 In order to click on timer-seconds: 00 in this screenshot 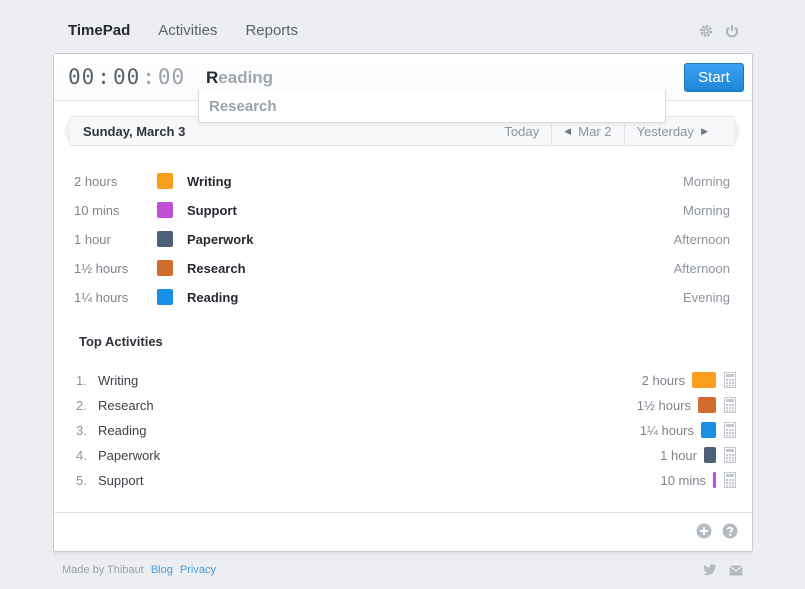, I will do `click(171, 77)`.